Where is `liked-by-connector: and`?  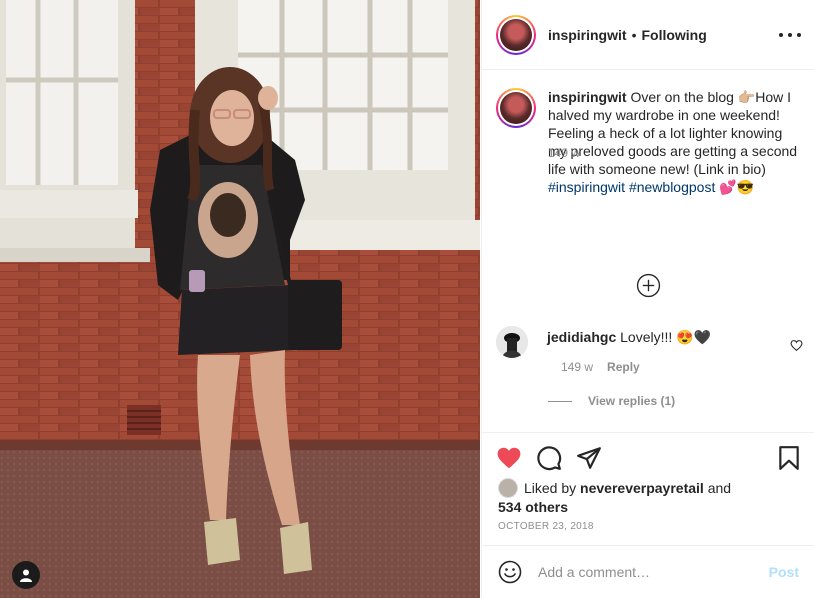
liked-by-connector: and is located at coordinates (719, 488).